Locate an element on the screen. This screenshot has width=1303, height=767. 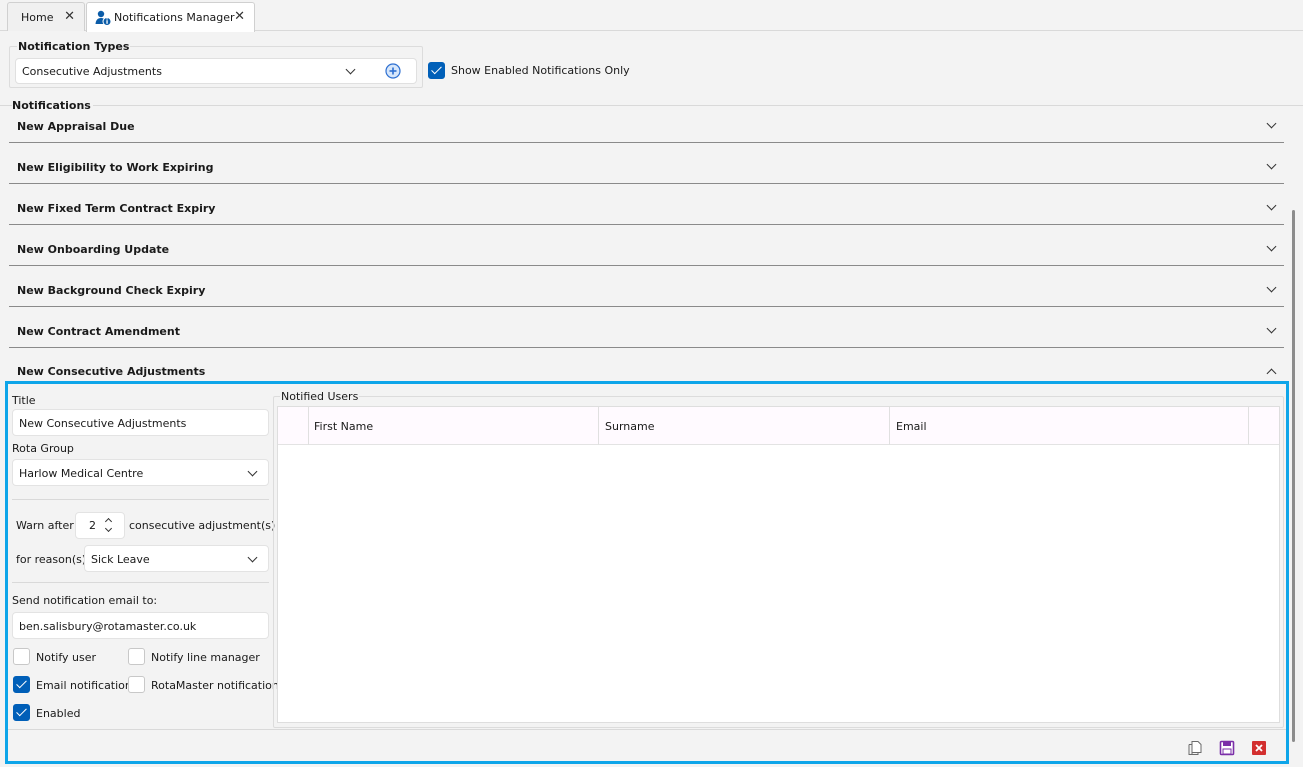
rota-group-label: Rota Group is located at coordinates (43, 448).